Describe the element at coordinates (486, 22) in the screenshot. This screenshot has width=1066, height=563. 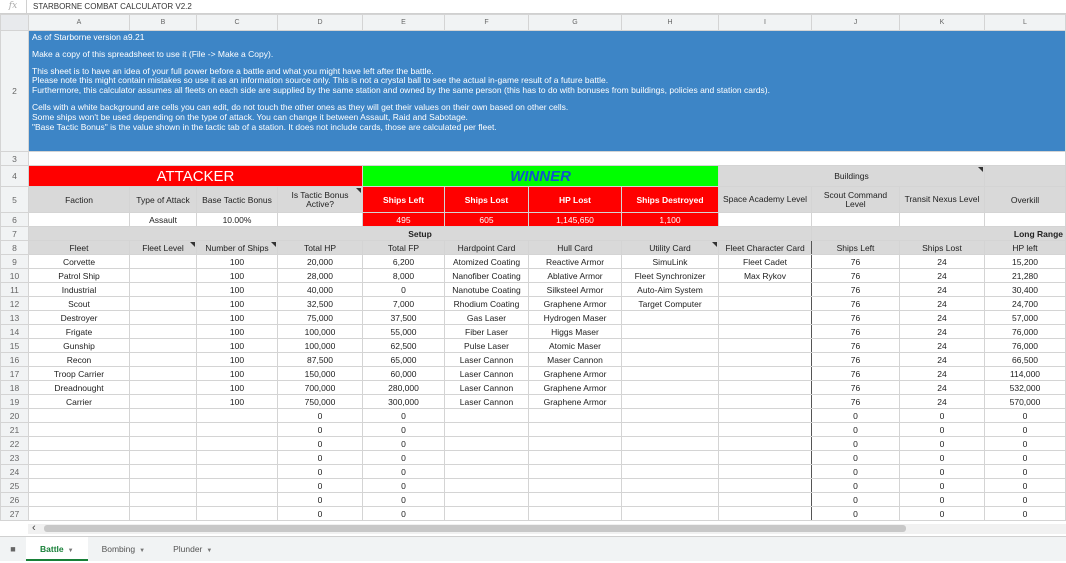
I see `column-header: F` at that location.